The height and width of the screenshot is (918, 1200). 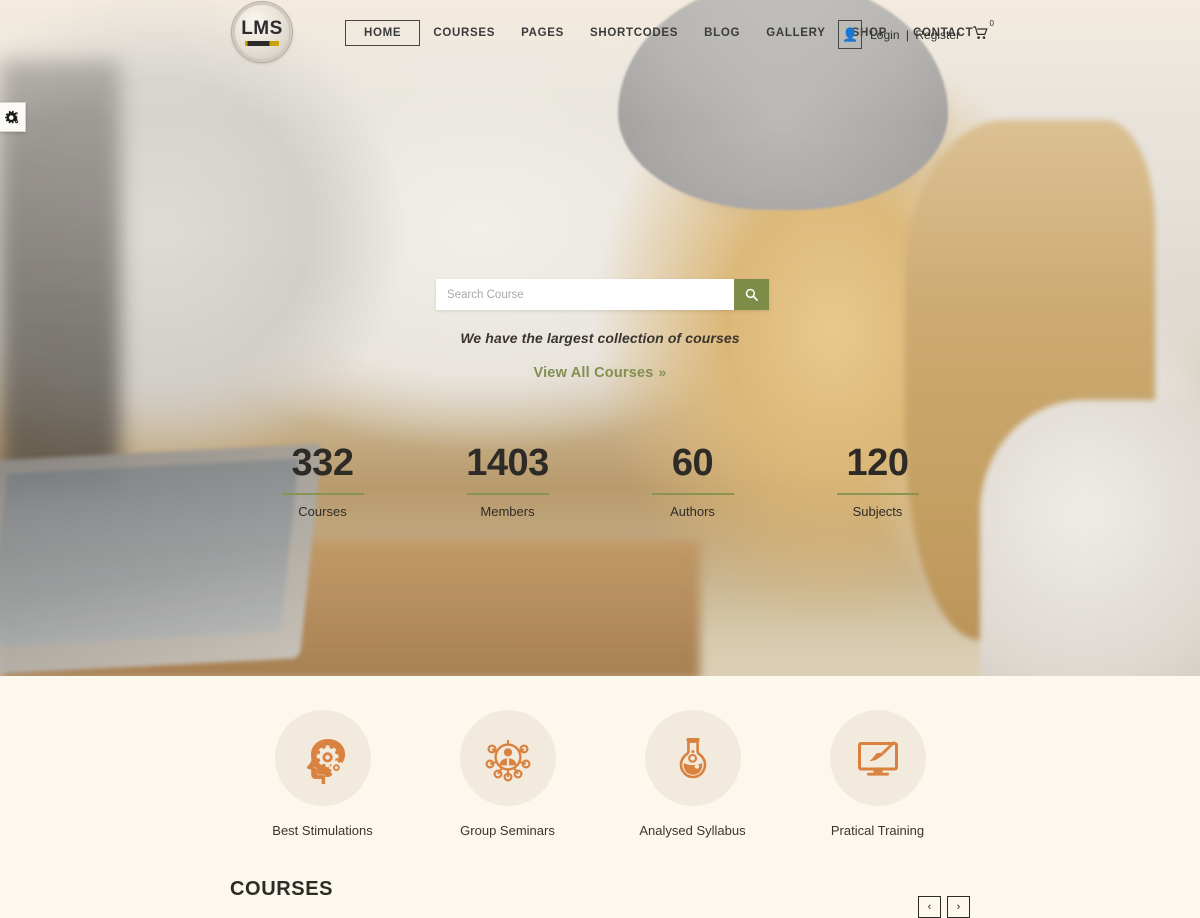 I want to click on courses-section: COURSES ‹ ›, so click(x=600, y=887).